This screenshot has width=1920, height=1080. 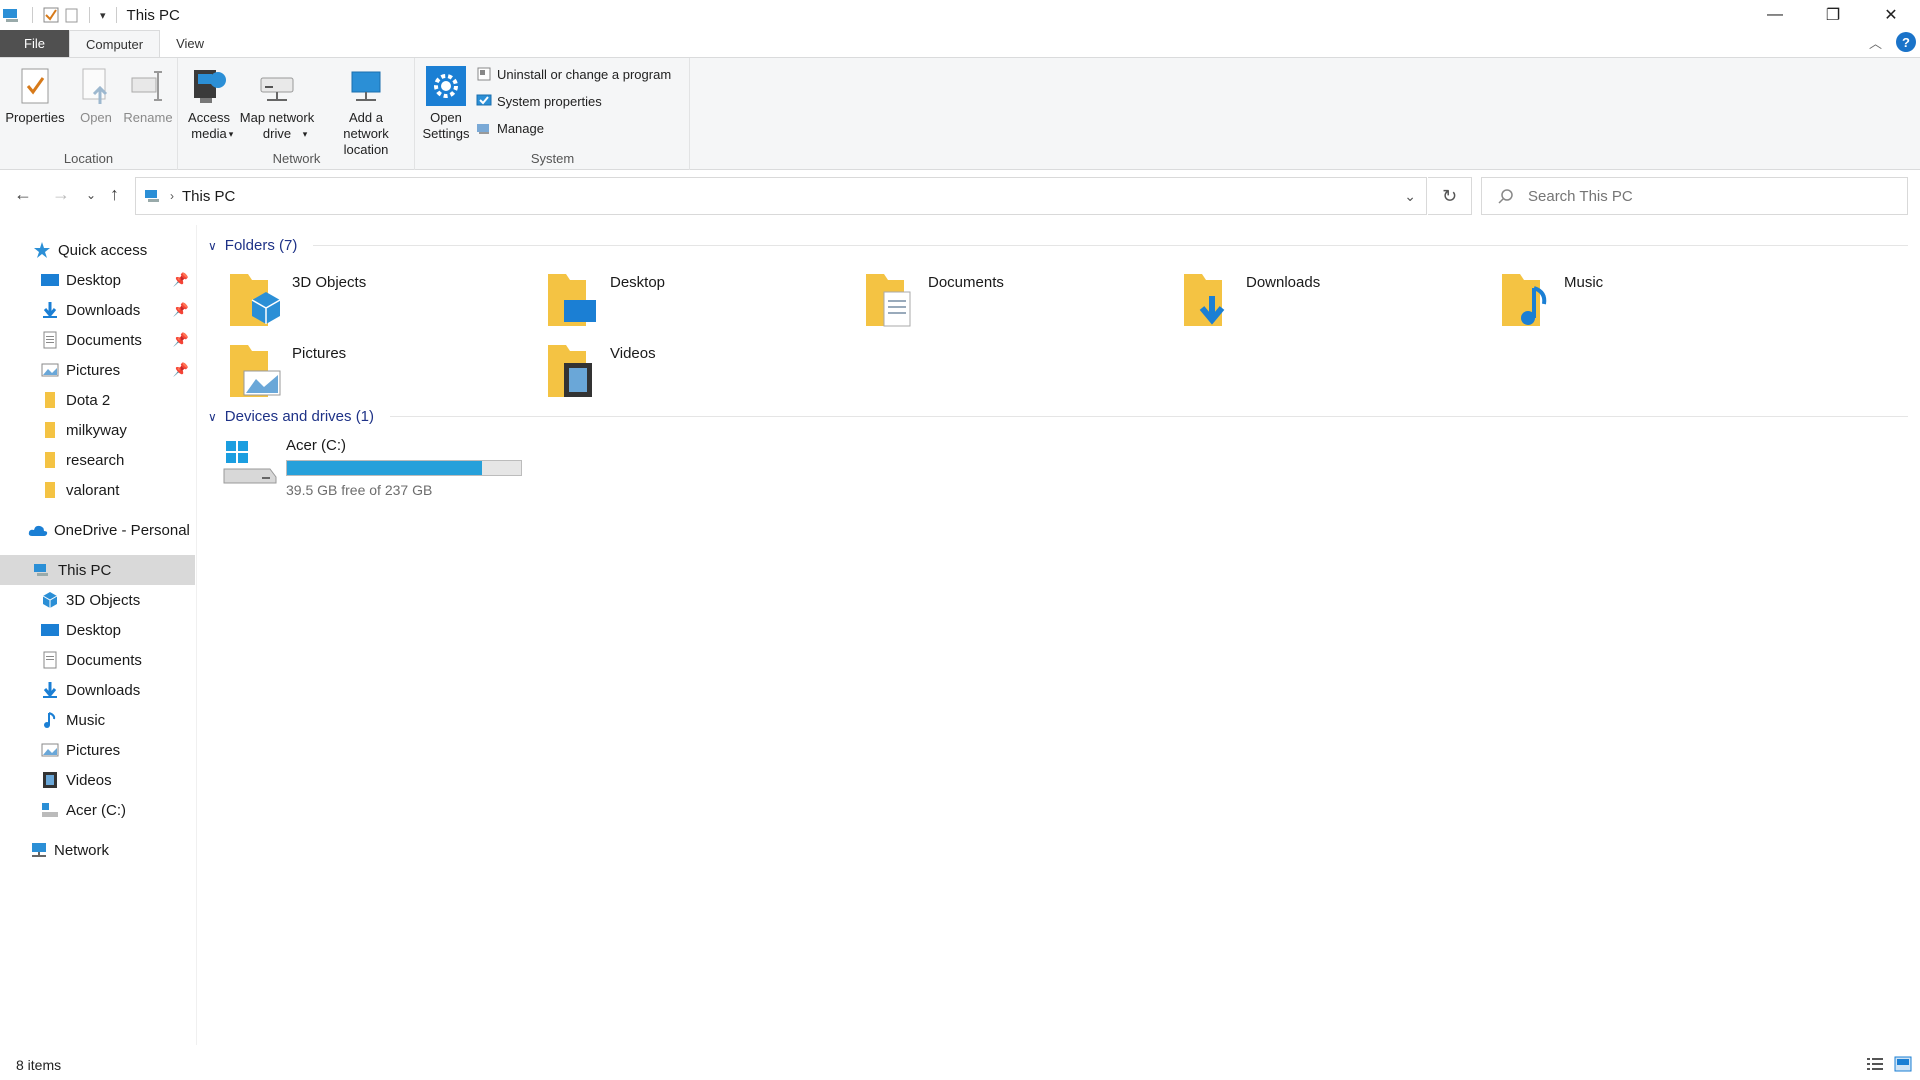 What do you see at coordinates (50, 780) in the screenshot?
I see `videos-film-icon` at bounding box center [50, 780].